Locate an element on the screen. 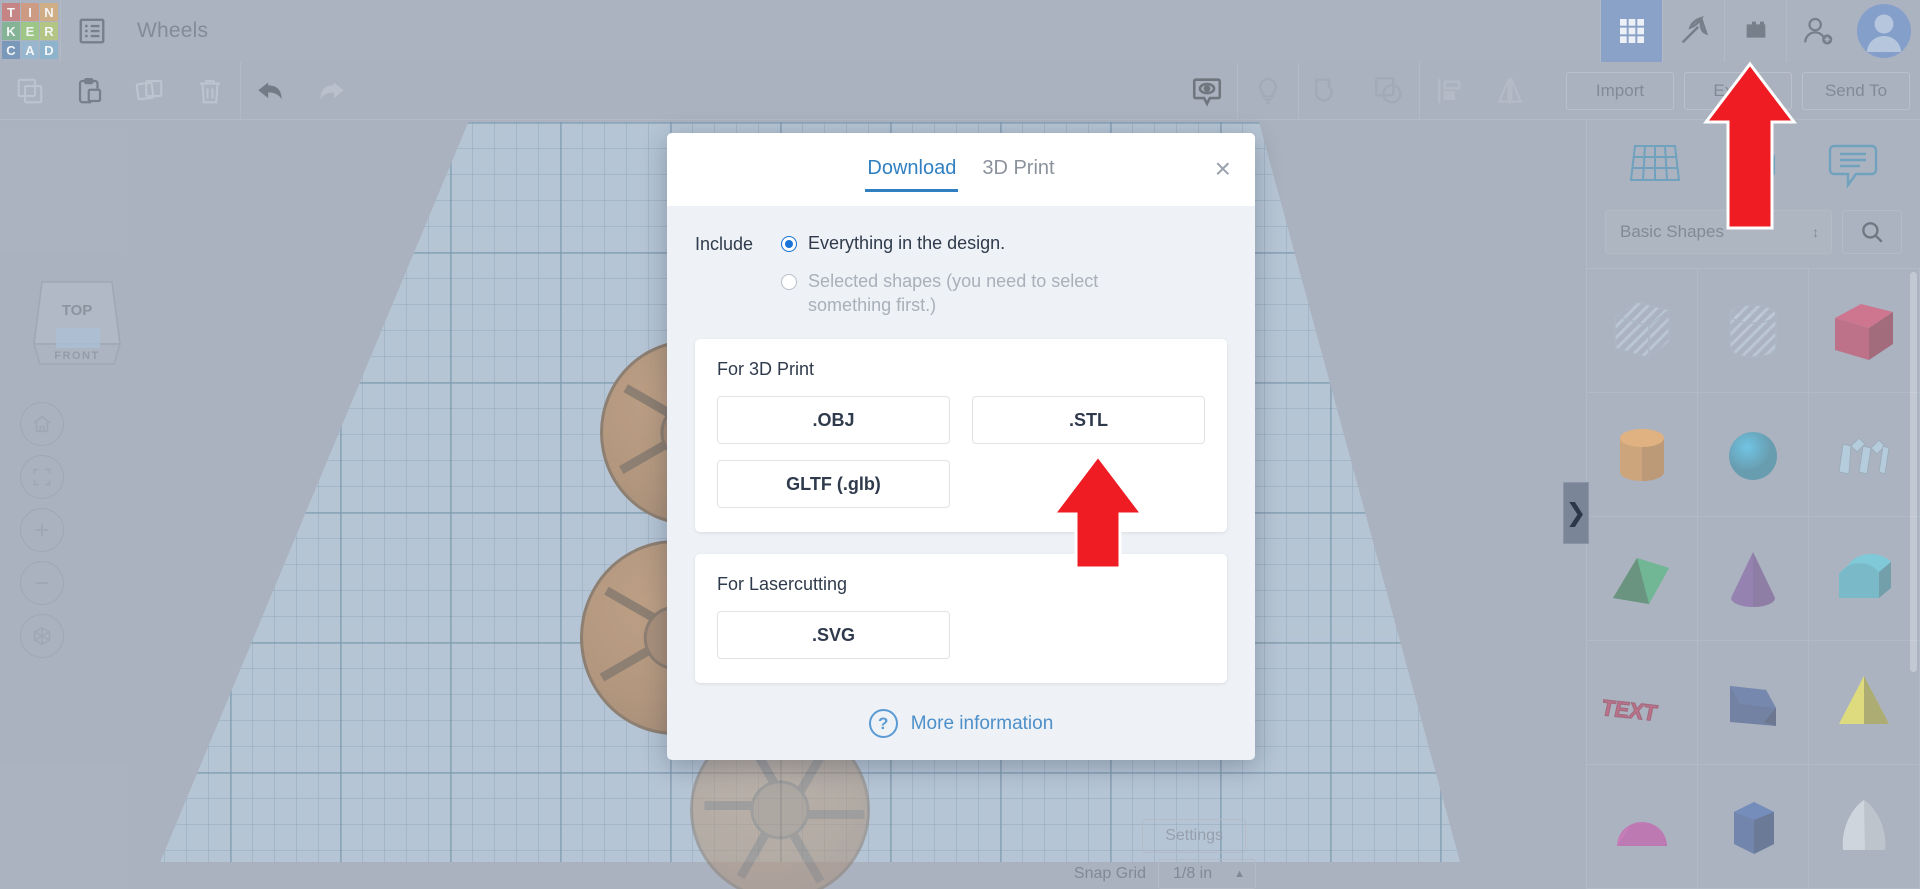 Image resolution: width=1920 pixels, height=889 pixels. document-title: Wheels is located at coordinates (172, 31).